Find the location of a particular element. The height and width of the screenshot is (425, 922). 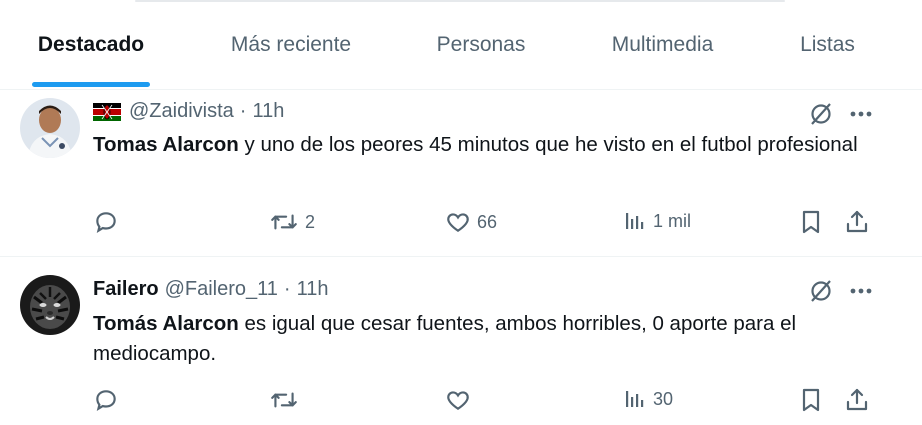

tab-listas: Listas is located at coordinates (827, 45).